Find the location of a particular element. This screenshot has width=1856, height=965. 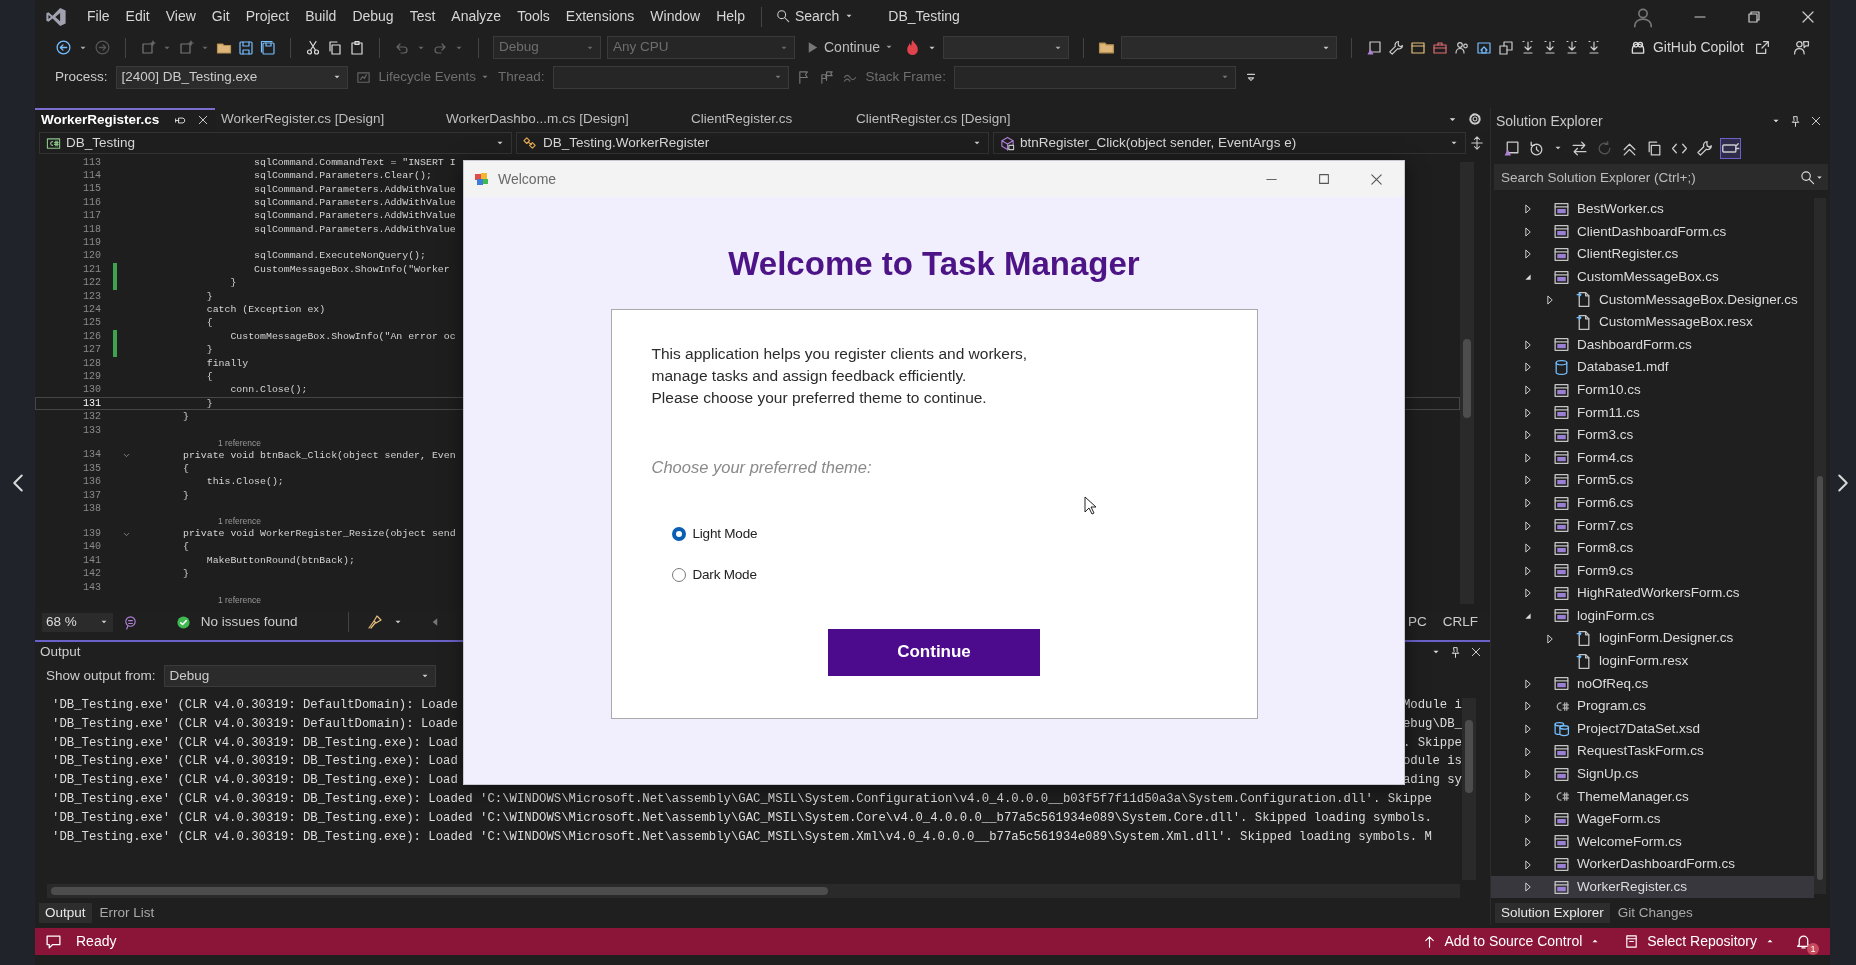

panel-title: Output is located at coordinates (60, 652).